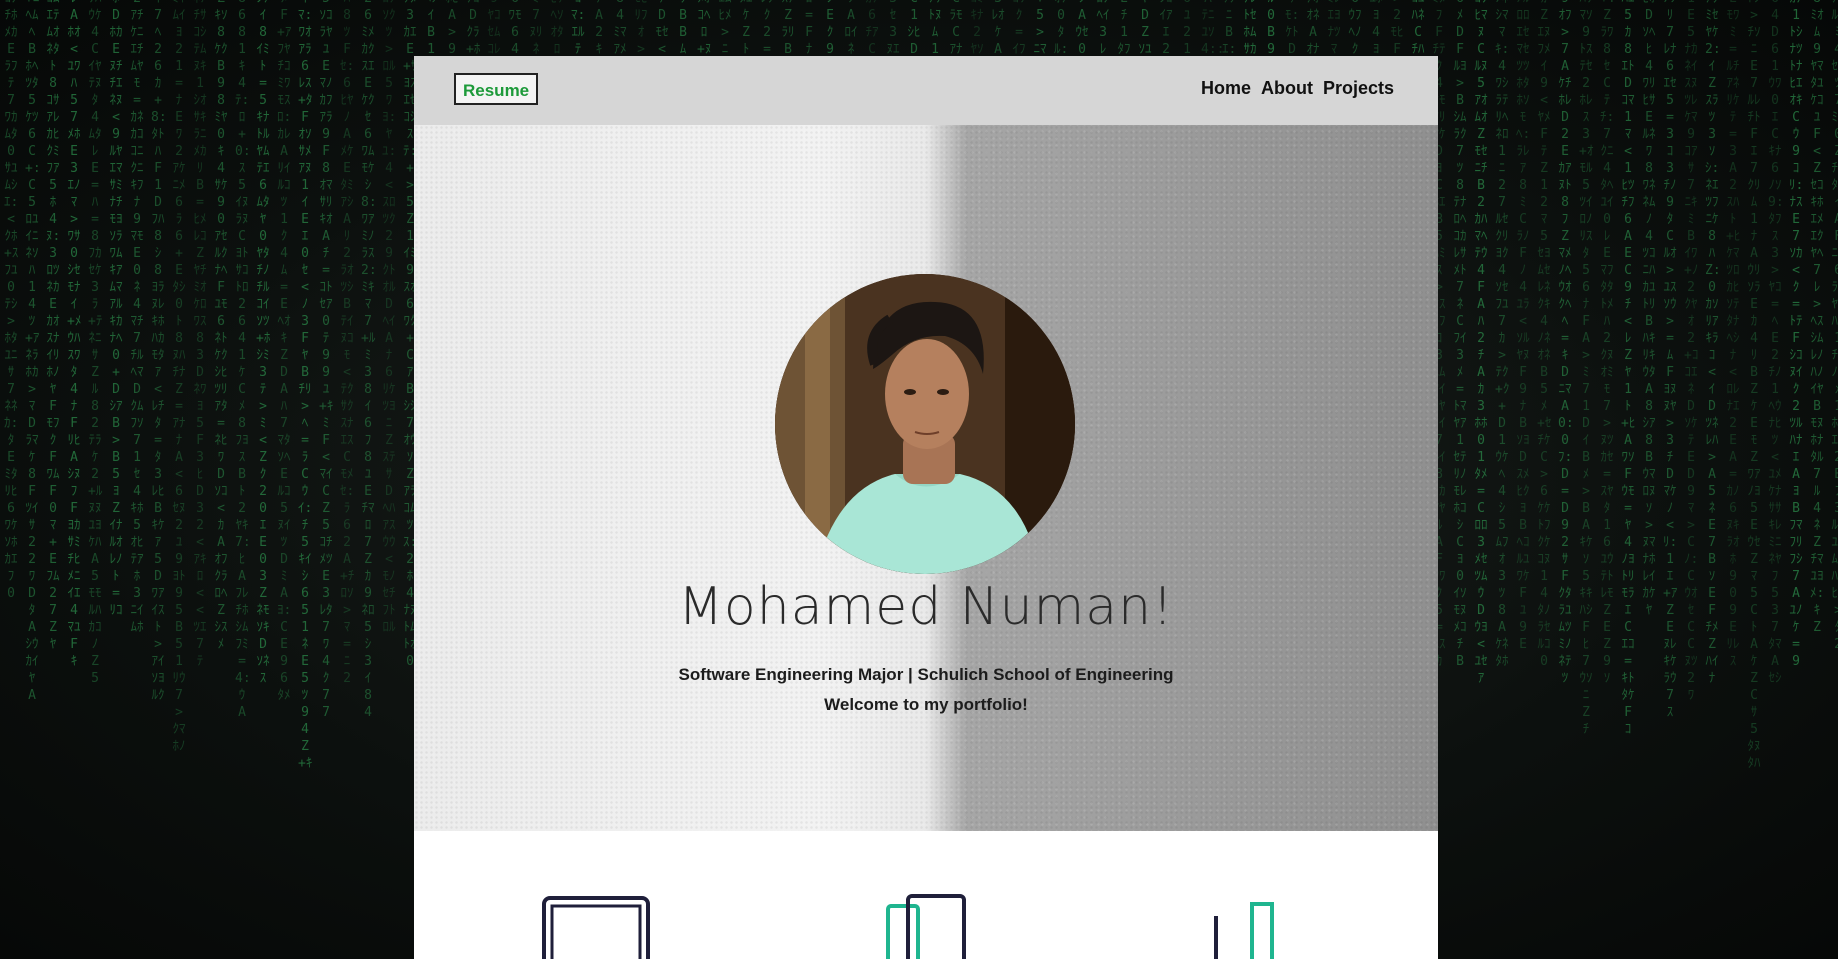 The width and height of the screenshot is (1838, 959). Describe the element at coordinates (596, 927) in the screenshot. I see `laptop-icon` at that location.